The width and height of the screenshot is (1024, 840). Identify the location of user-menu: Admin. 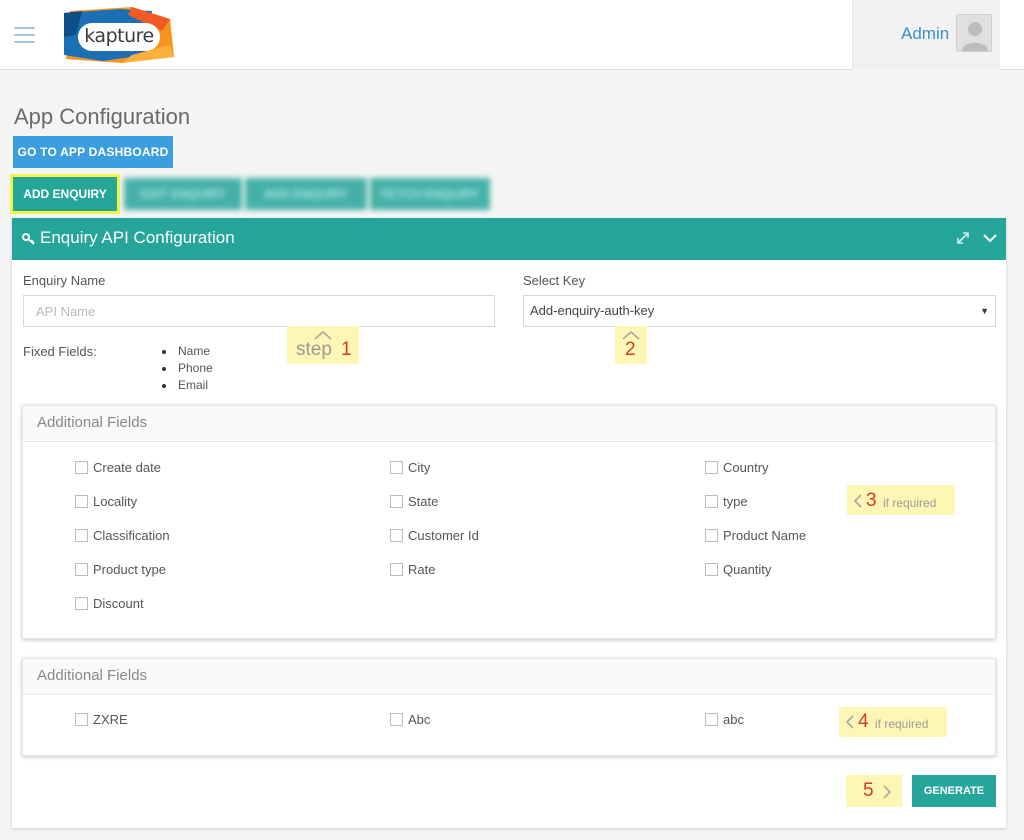
(926, 35).